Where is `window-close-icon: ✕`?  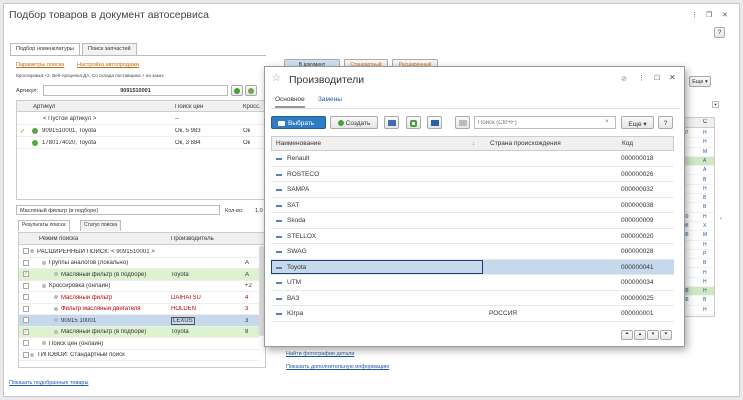 window-close-icon: ✕ is located at coordinates (725, 15).